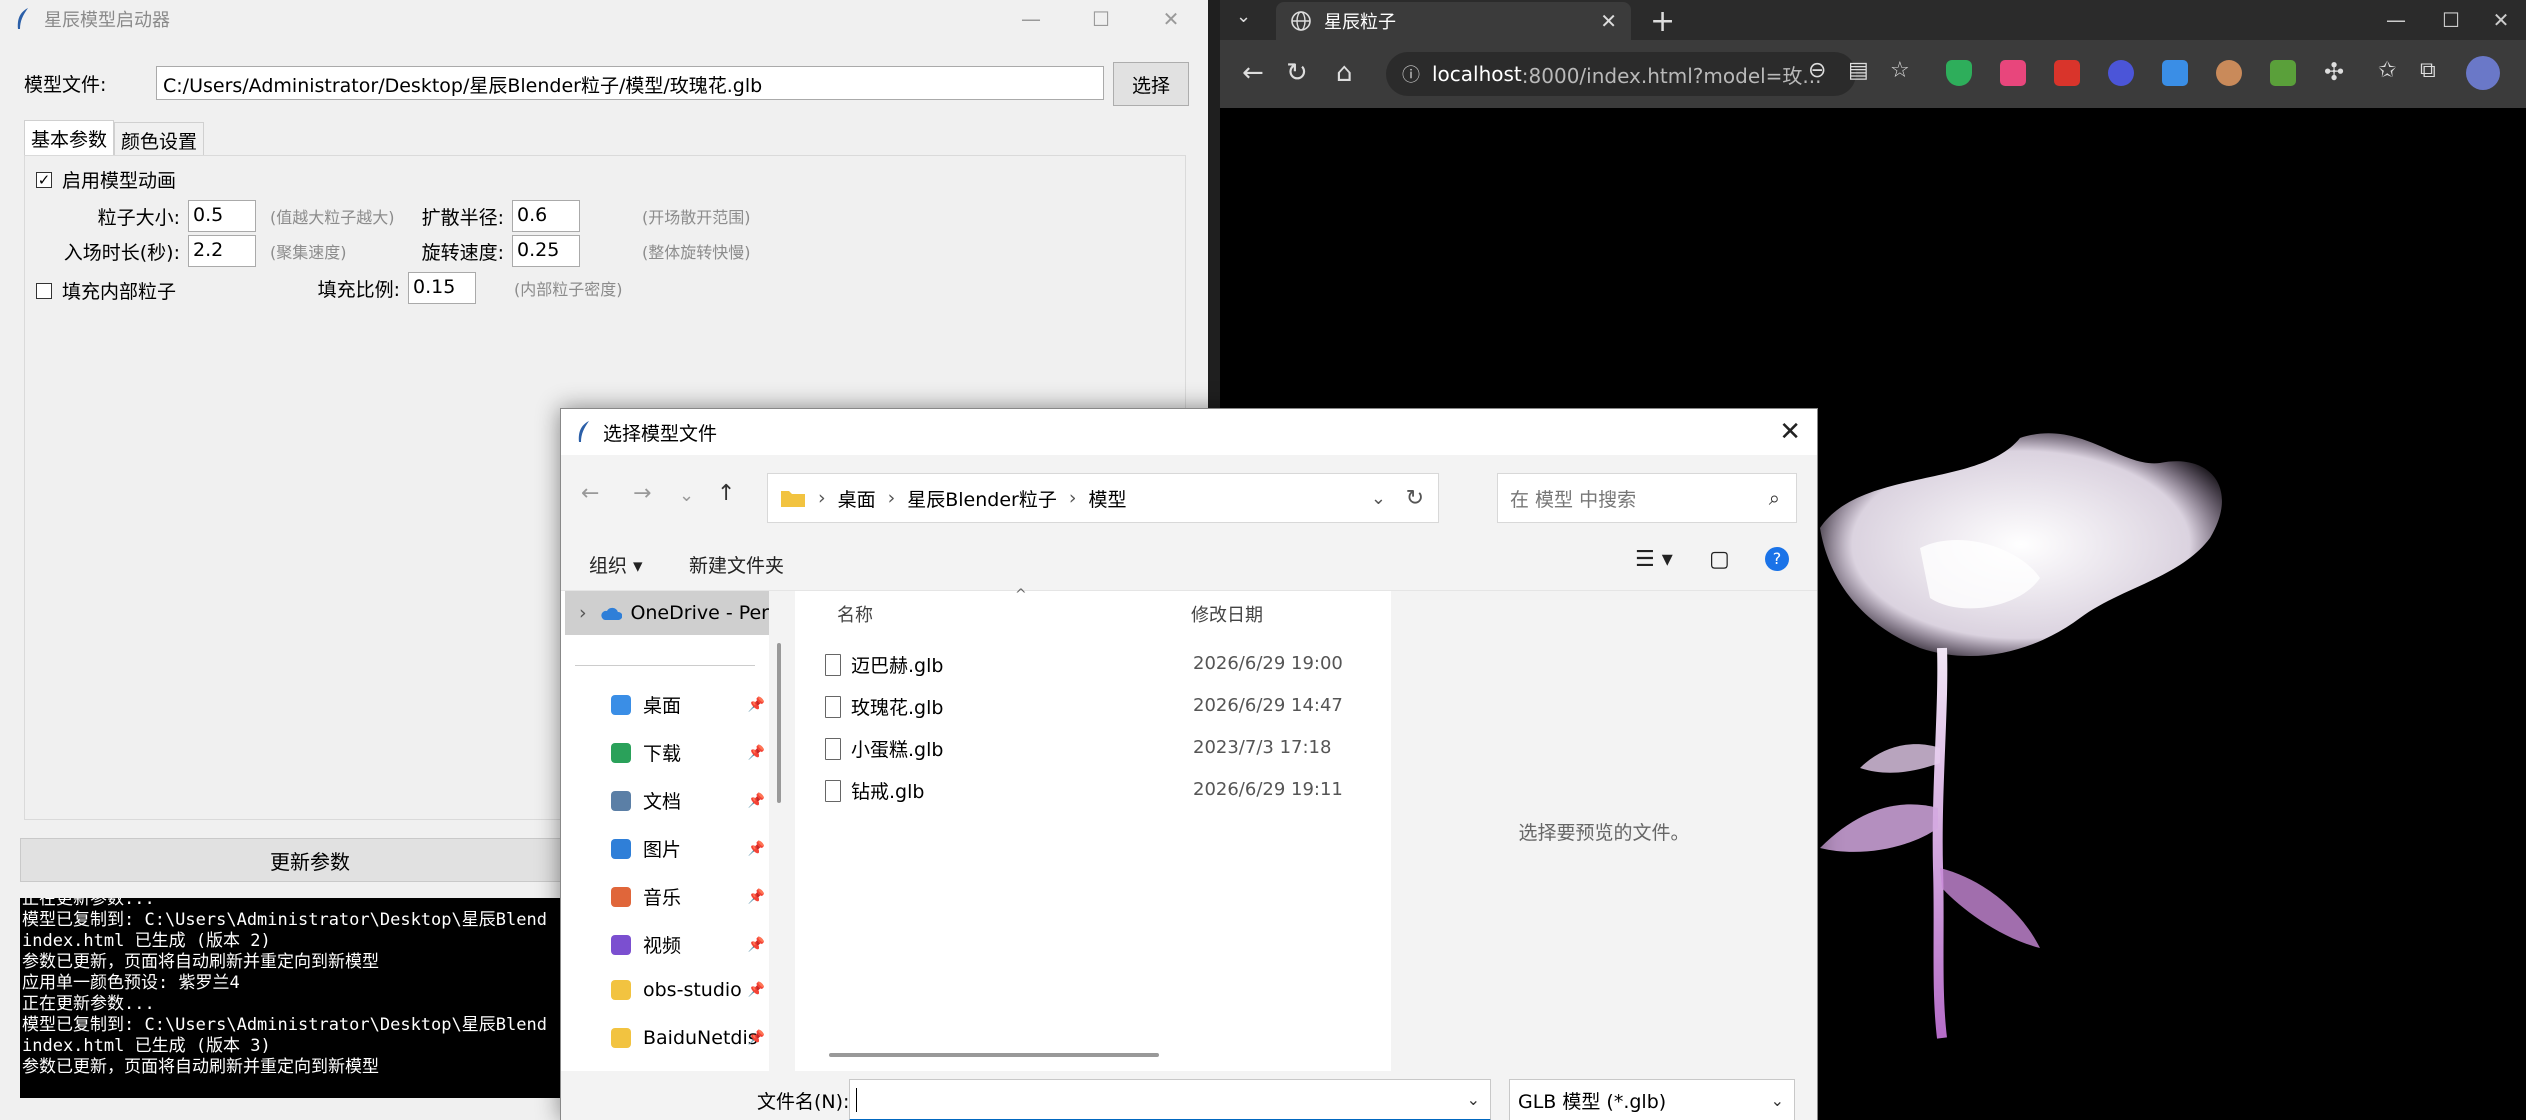 The image size is (2526, 1120). What do you see at coordinates (857, 498) in the screenshot?
I see `breadcrumb-desktop: 桌面` at bounding box center [857, 498].